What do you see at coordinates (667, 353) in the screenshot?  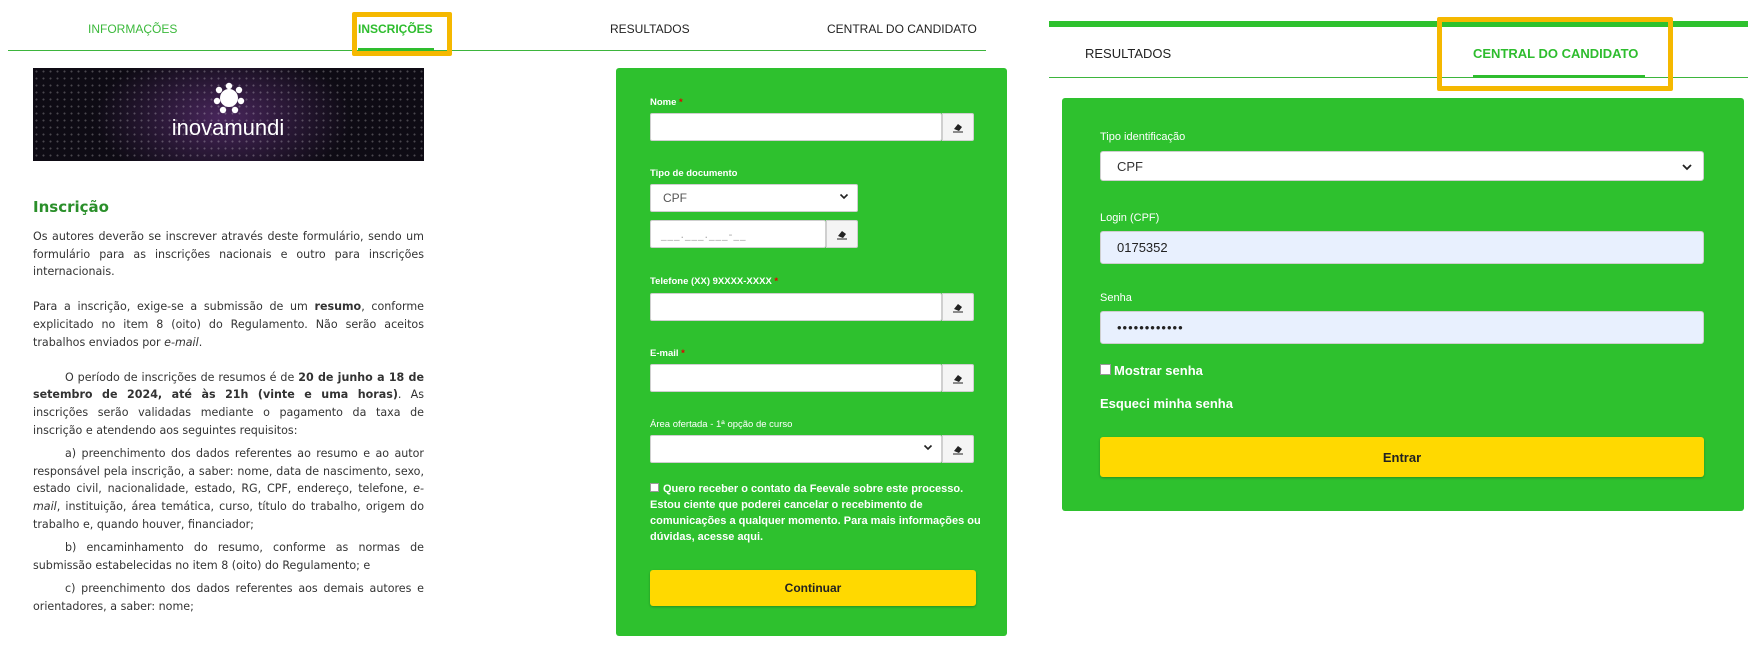 I see `email-label: E-mail *` at bounding box center [667, 353].